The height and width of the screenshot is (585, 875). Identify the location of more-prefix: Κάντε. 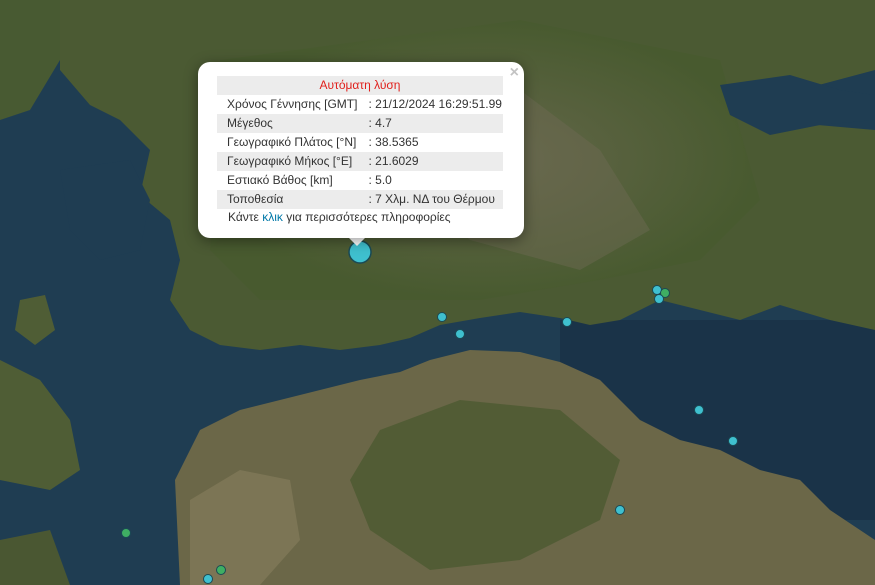
(243, 217).